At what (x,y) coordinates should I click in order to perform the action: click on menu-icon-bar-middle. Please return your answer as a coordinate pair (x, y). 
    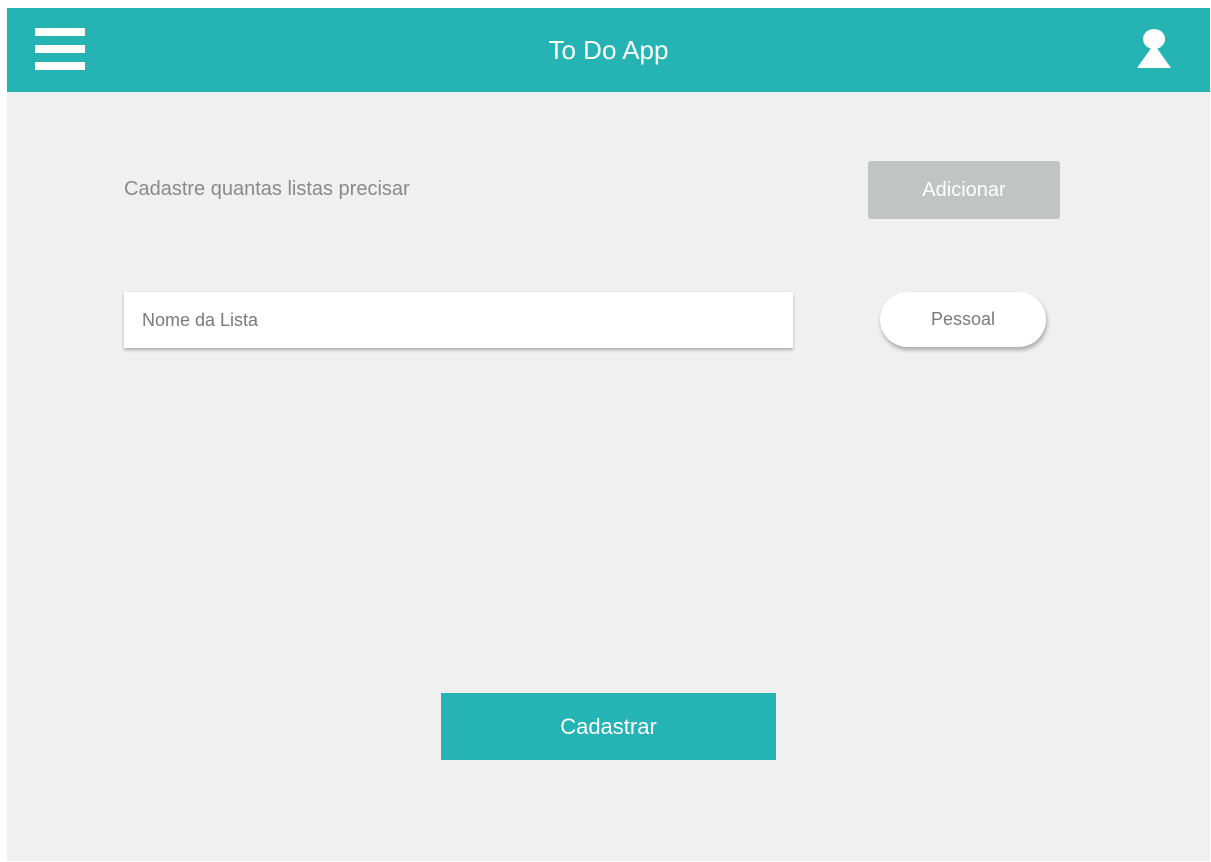
    Looking at the image, I should click on (60, 49).